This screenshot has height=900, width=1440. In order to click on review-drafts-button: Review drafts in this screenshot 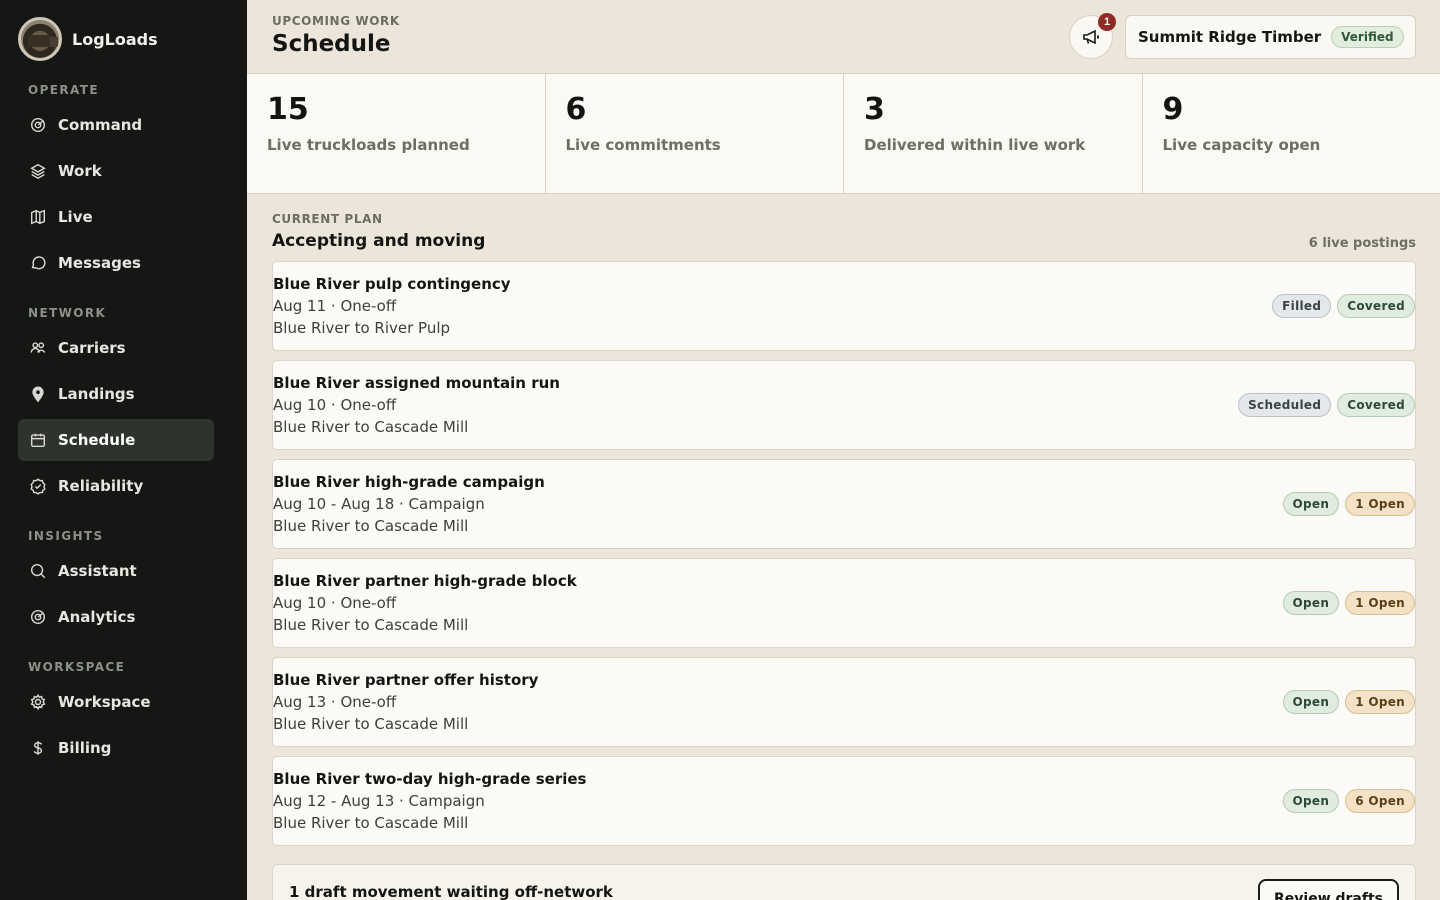, I will do `click(1328, 889)`.